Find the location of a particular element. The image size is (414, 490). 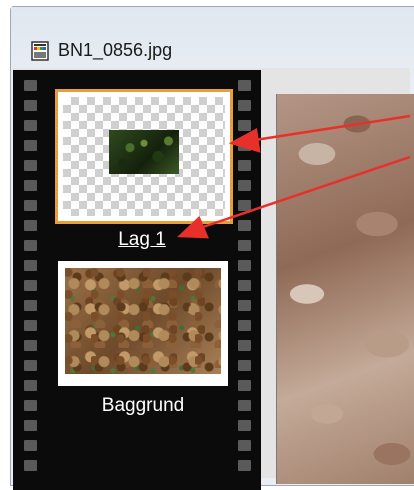

background-image is located at coordinates (143, 321).